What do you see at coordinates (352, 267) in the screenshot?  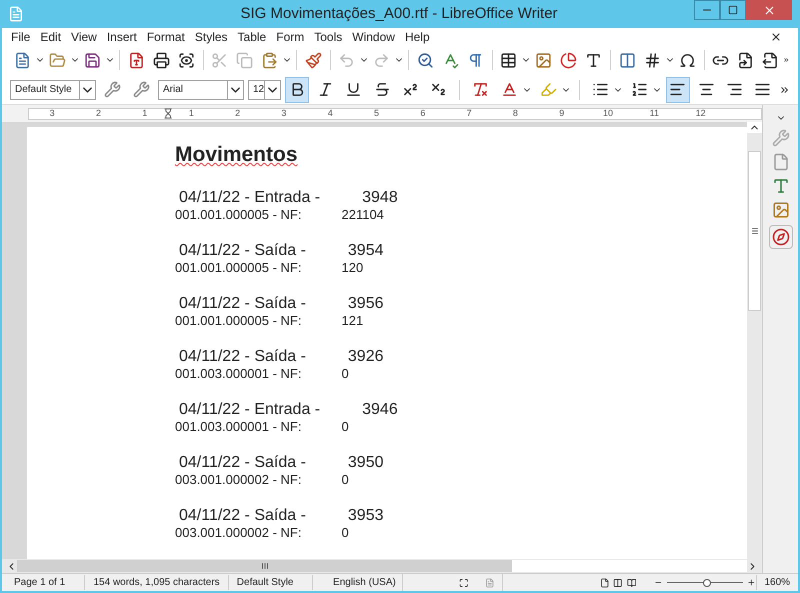 I see `nf-number: 120` at bounding box center [352, 267].